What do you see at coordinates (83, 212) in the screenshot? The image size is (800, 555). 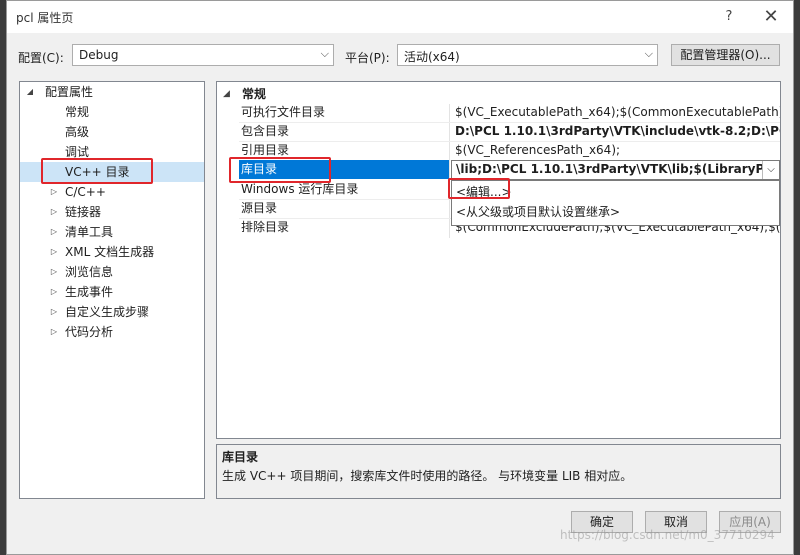 I see `tree-item-label: 链接器` at bounding box center [83, 212].